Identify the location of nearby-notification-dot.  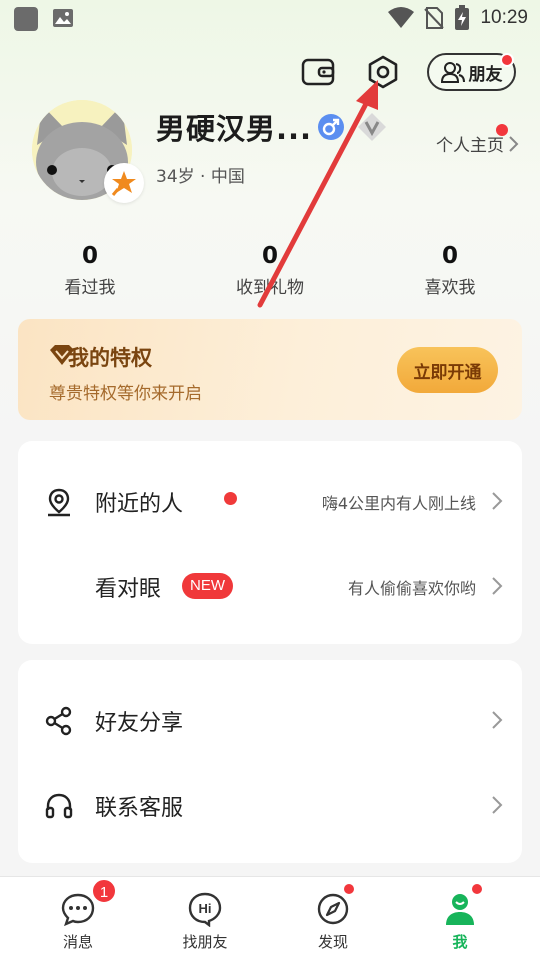
(230, 498).